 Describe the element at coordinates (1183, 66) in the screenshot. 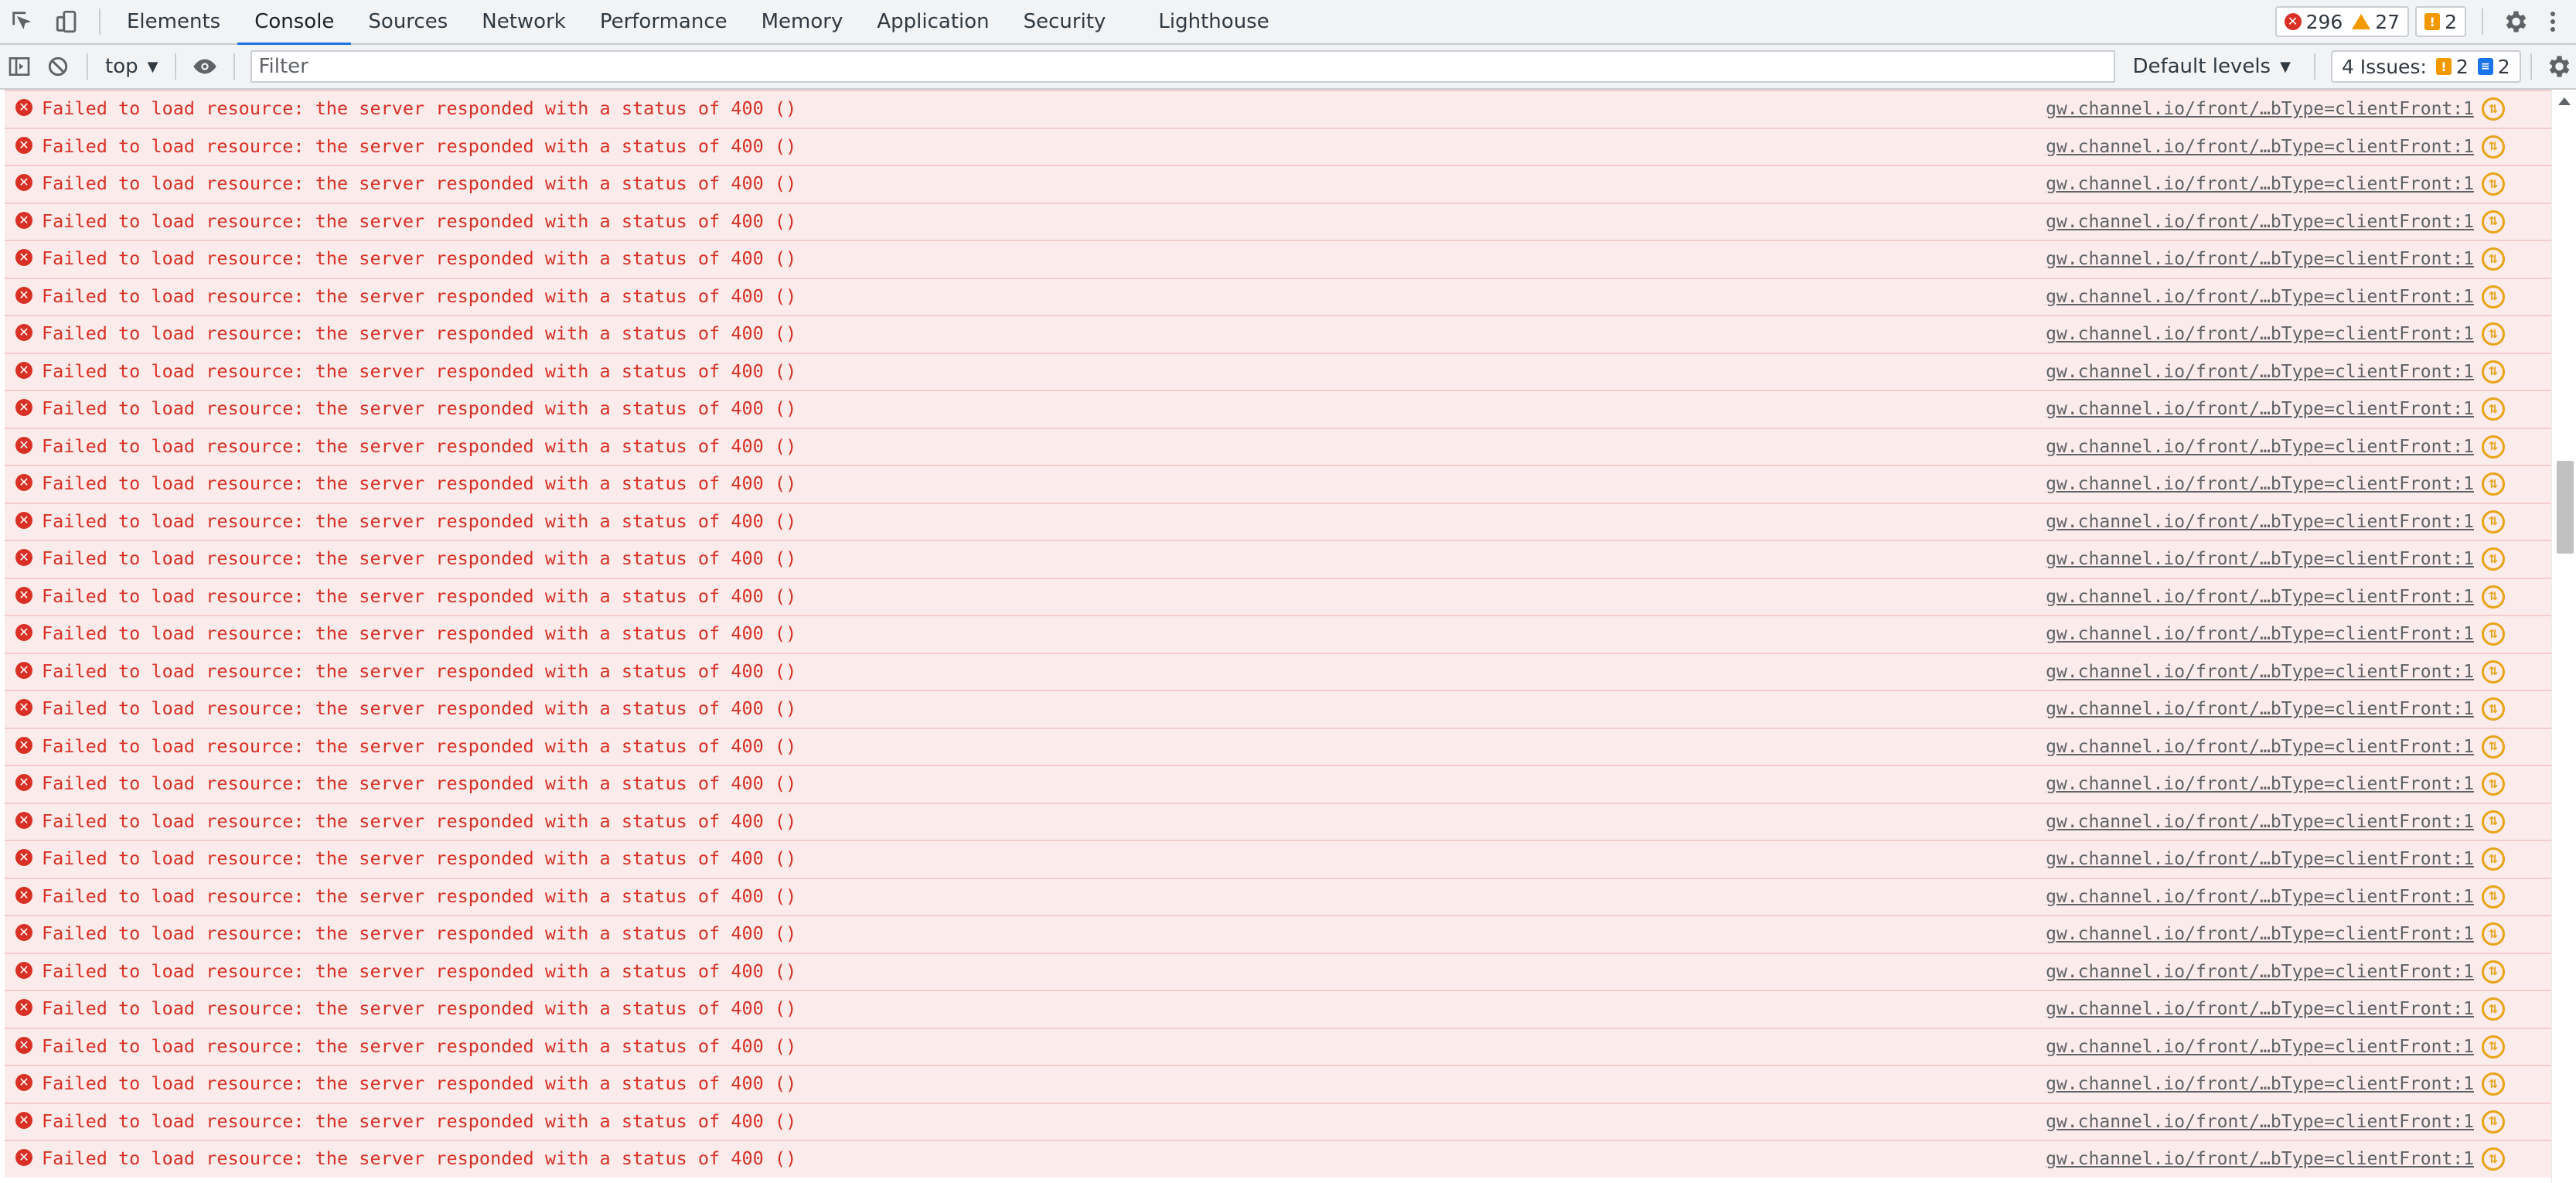

I see `filter-input` at that location.